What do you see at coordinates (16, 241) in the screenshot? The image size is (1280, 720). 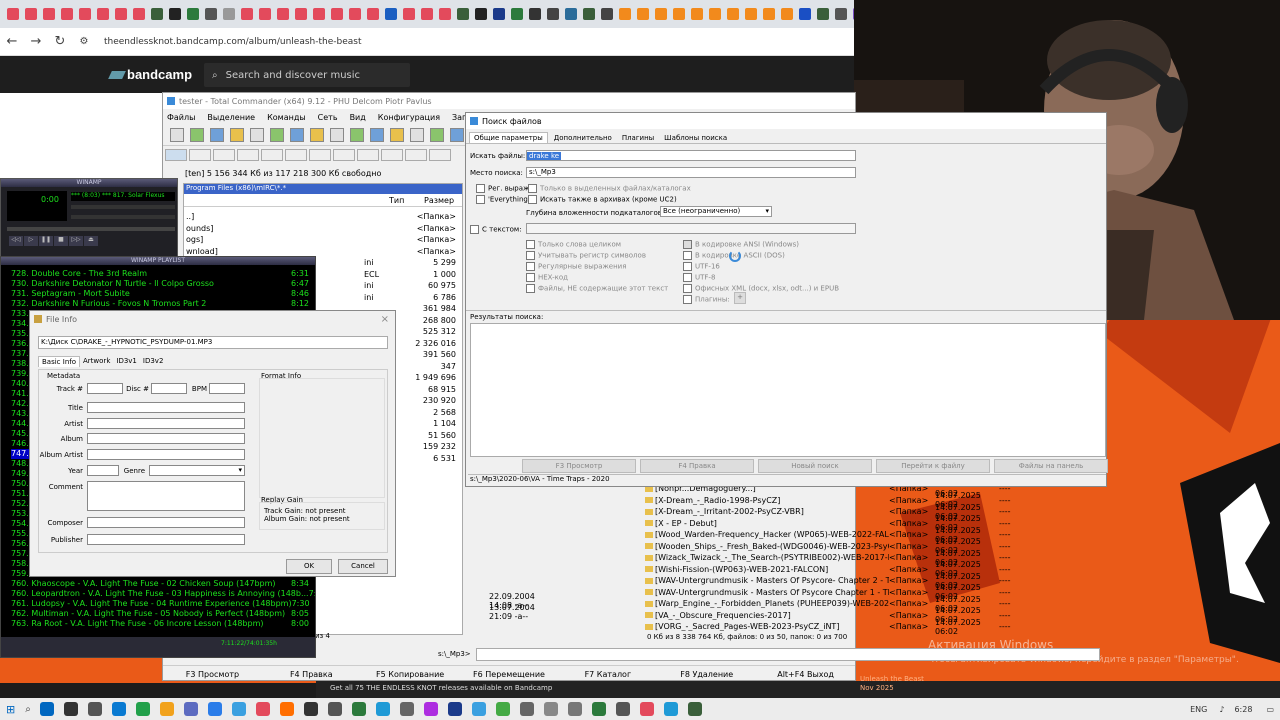 I see `winamp-control-button: ◁◁` at bounding box center [16, 241].